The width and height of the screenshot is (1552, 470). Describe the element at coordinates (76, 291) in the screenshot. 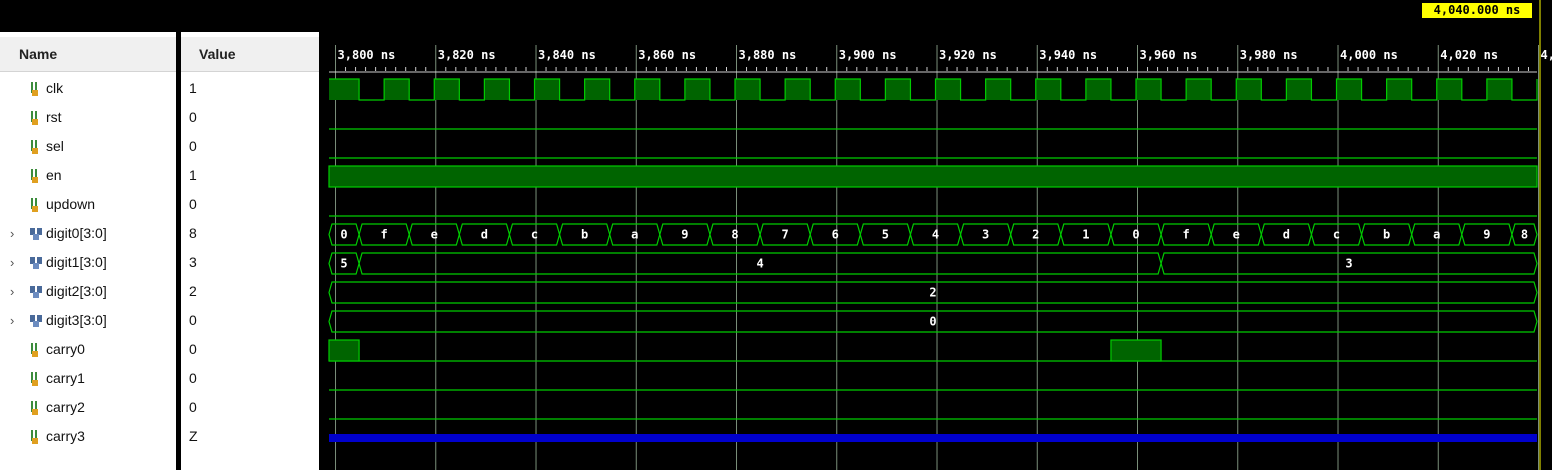

I see `signal-name: digit2[3:0]` at that location.